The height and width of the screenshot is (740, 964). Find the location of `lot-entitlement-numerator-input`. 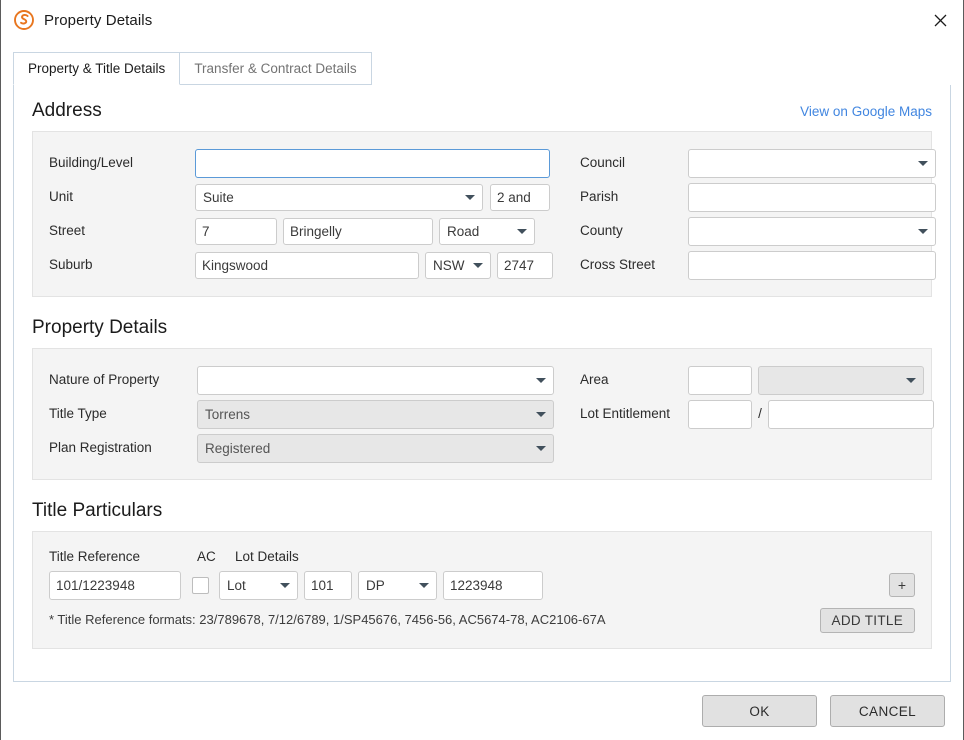

lot-entitlement-numerator-input is located at coordinates (720, 414).